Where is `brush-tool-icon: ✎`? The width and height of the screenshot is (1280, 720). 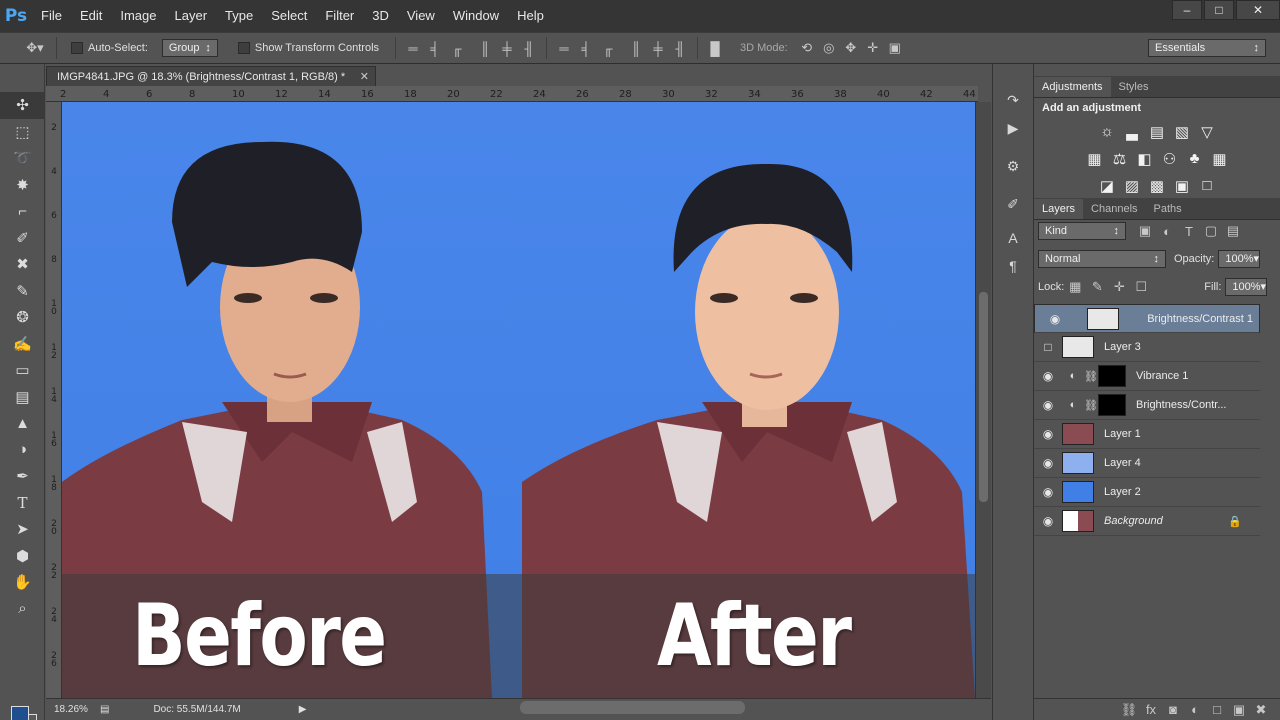 brush-tool-icon: ✎ is located at coordinates (22, 291).